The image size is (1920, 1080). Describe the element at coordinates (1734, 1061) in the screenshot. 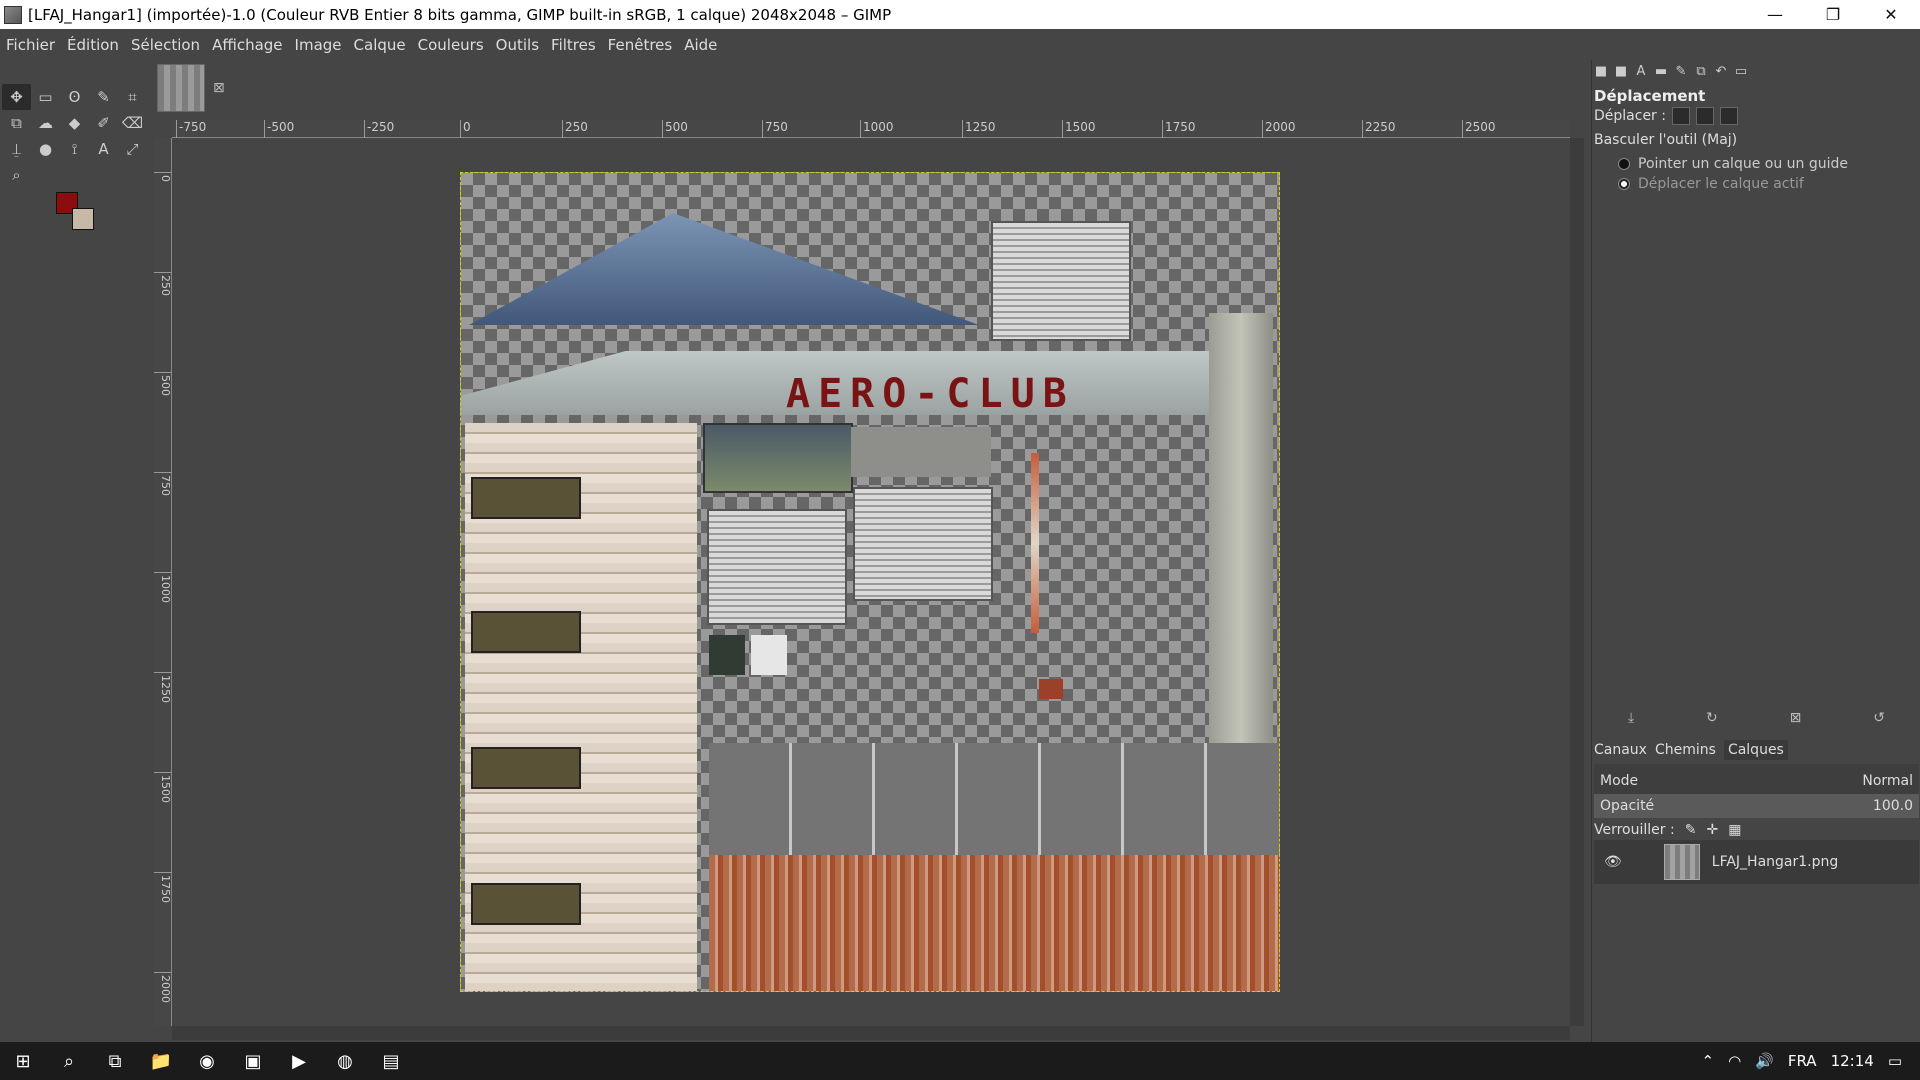

I see `network-icon: ◠` at that location.